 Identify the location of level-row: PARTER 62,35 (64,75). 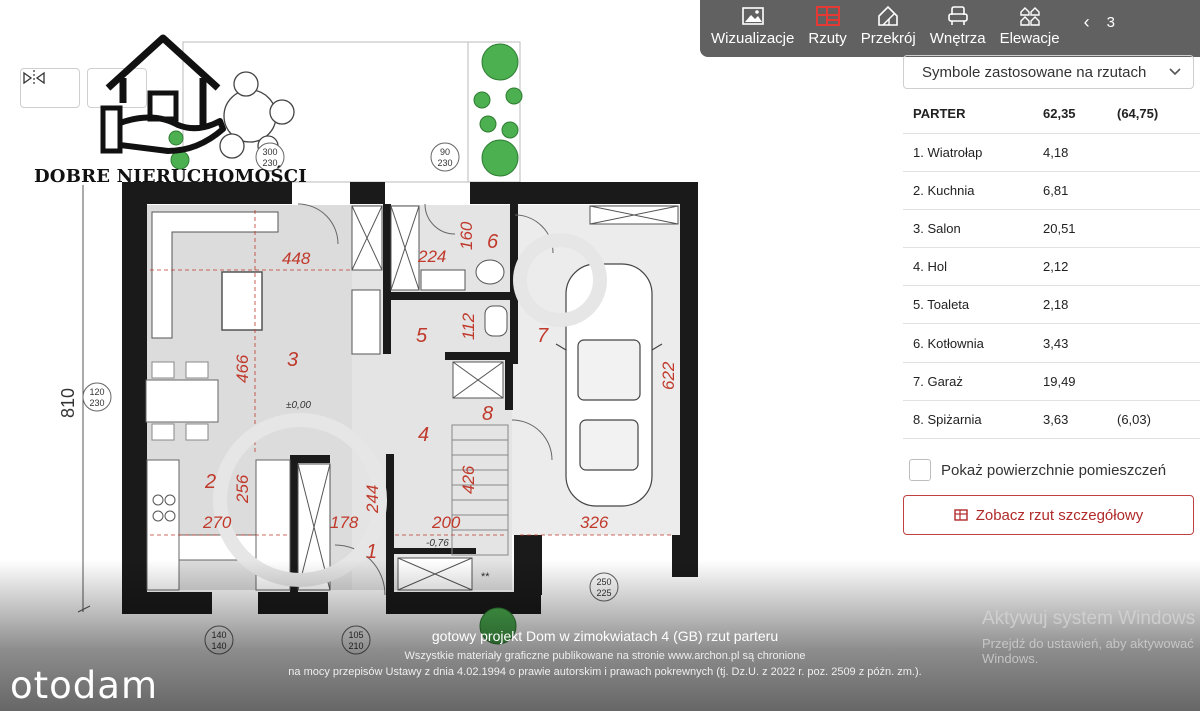
(1051, 114).